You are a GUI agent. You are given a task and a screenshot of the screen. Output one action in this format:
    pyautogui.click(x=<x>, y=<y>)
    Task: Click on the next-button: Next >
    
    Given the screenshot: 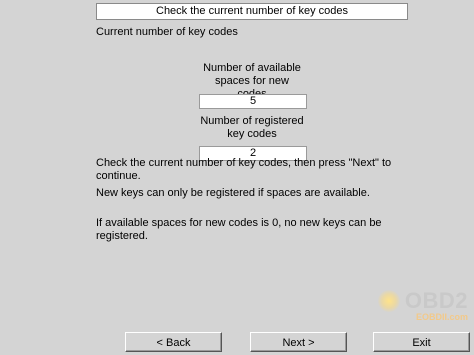 What is the action you would take?
    pyautogui.click(x=298, y=342)
    